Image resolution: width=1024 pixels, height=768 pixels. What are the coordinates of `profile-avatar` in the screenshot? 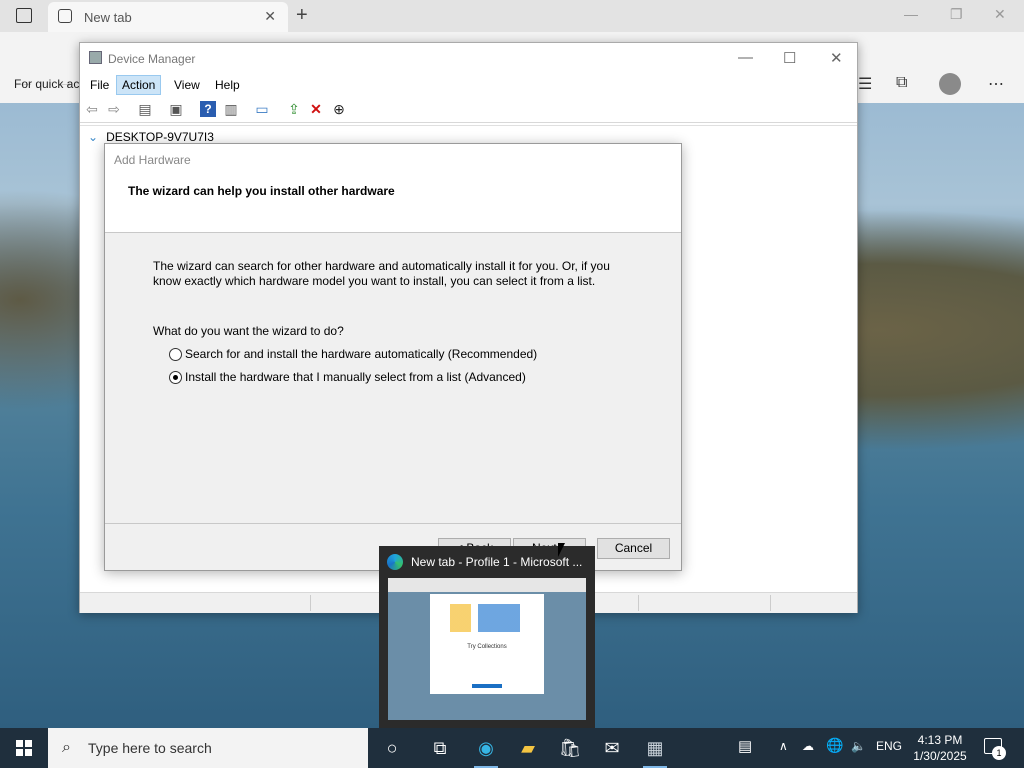 It's located at (950, 84).